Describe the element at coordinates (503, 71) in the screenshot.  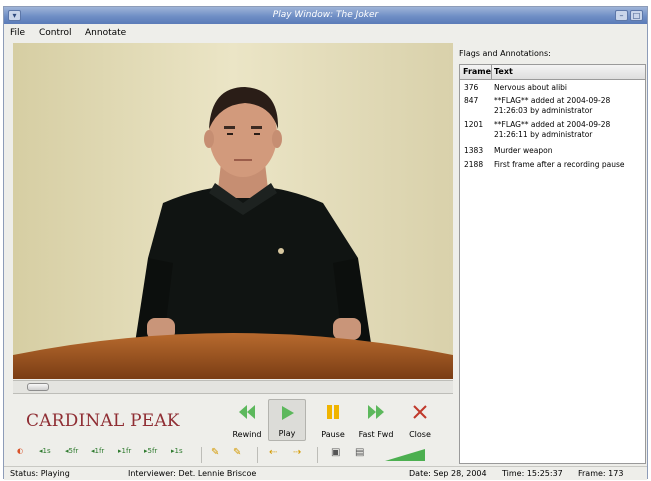
I see `column-text: Text` at that location.